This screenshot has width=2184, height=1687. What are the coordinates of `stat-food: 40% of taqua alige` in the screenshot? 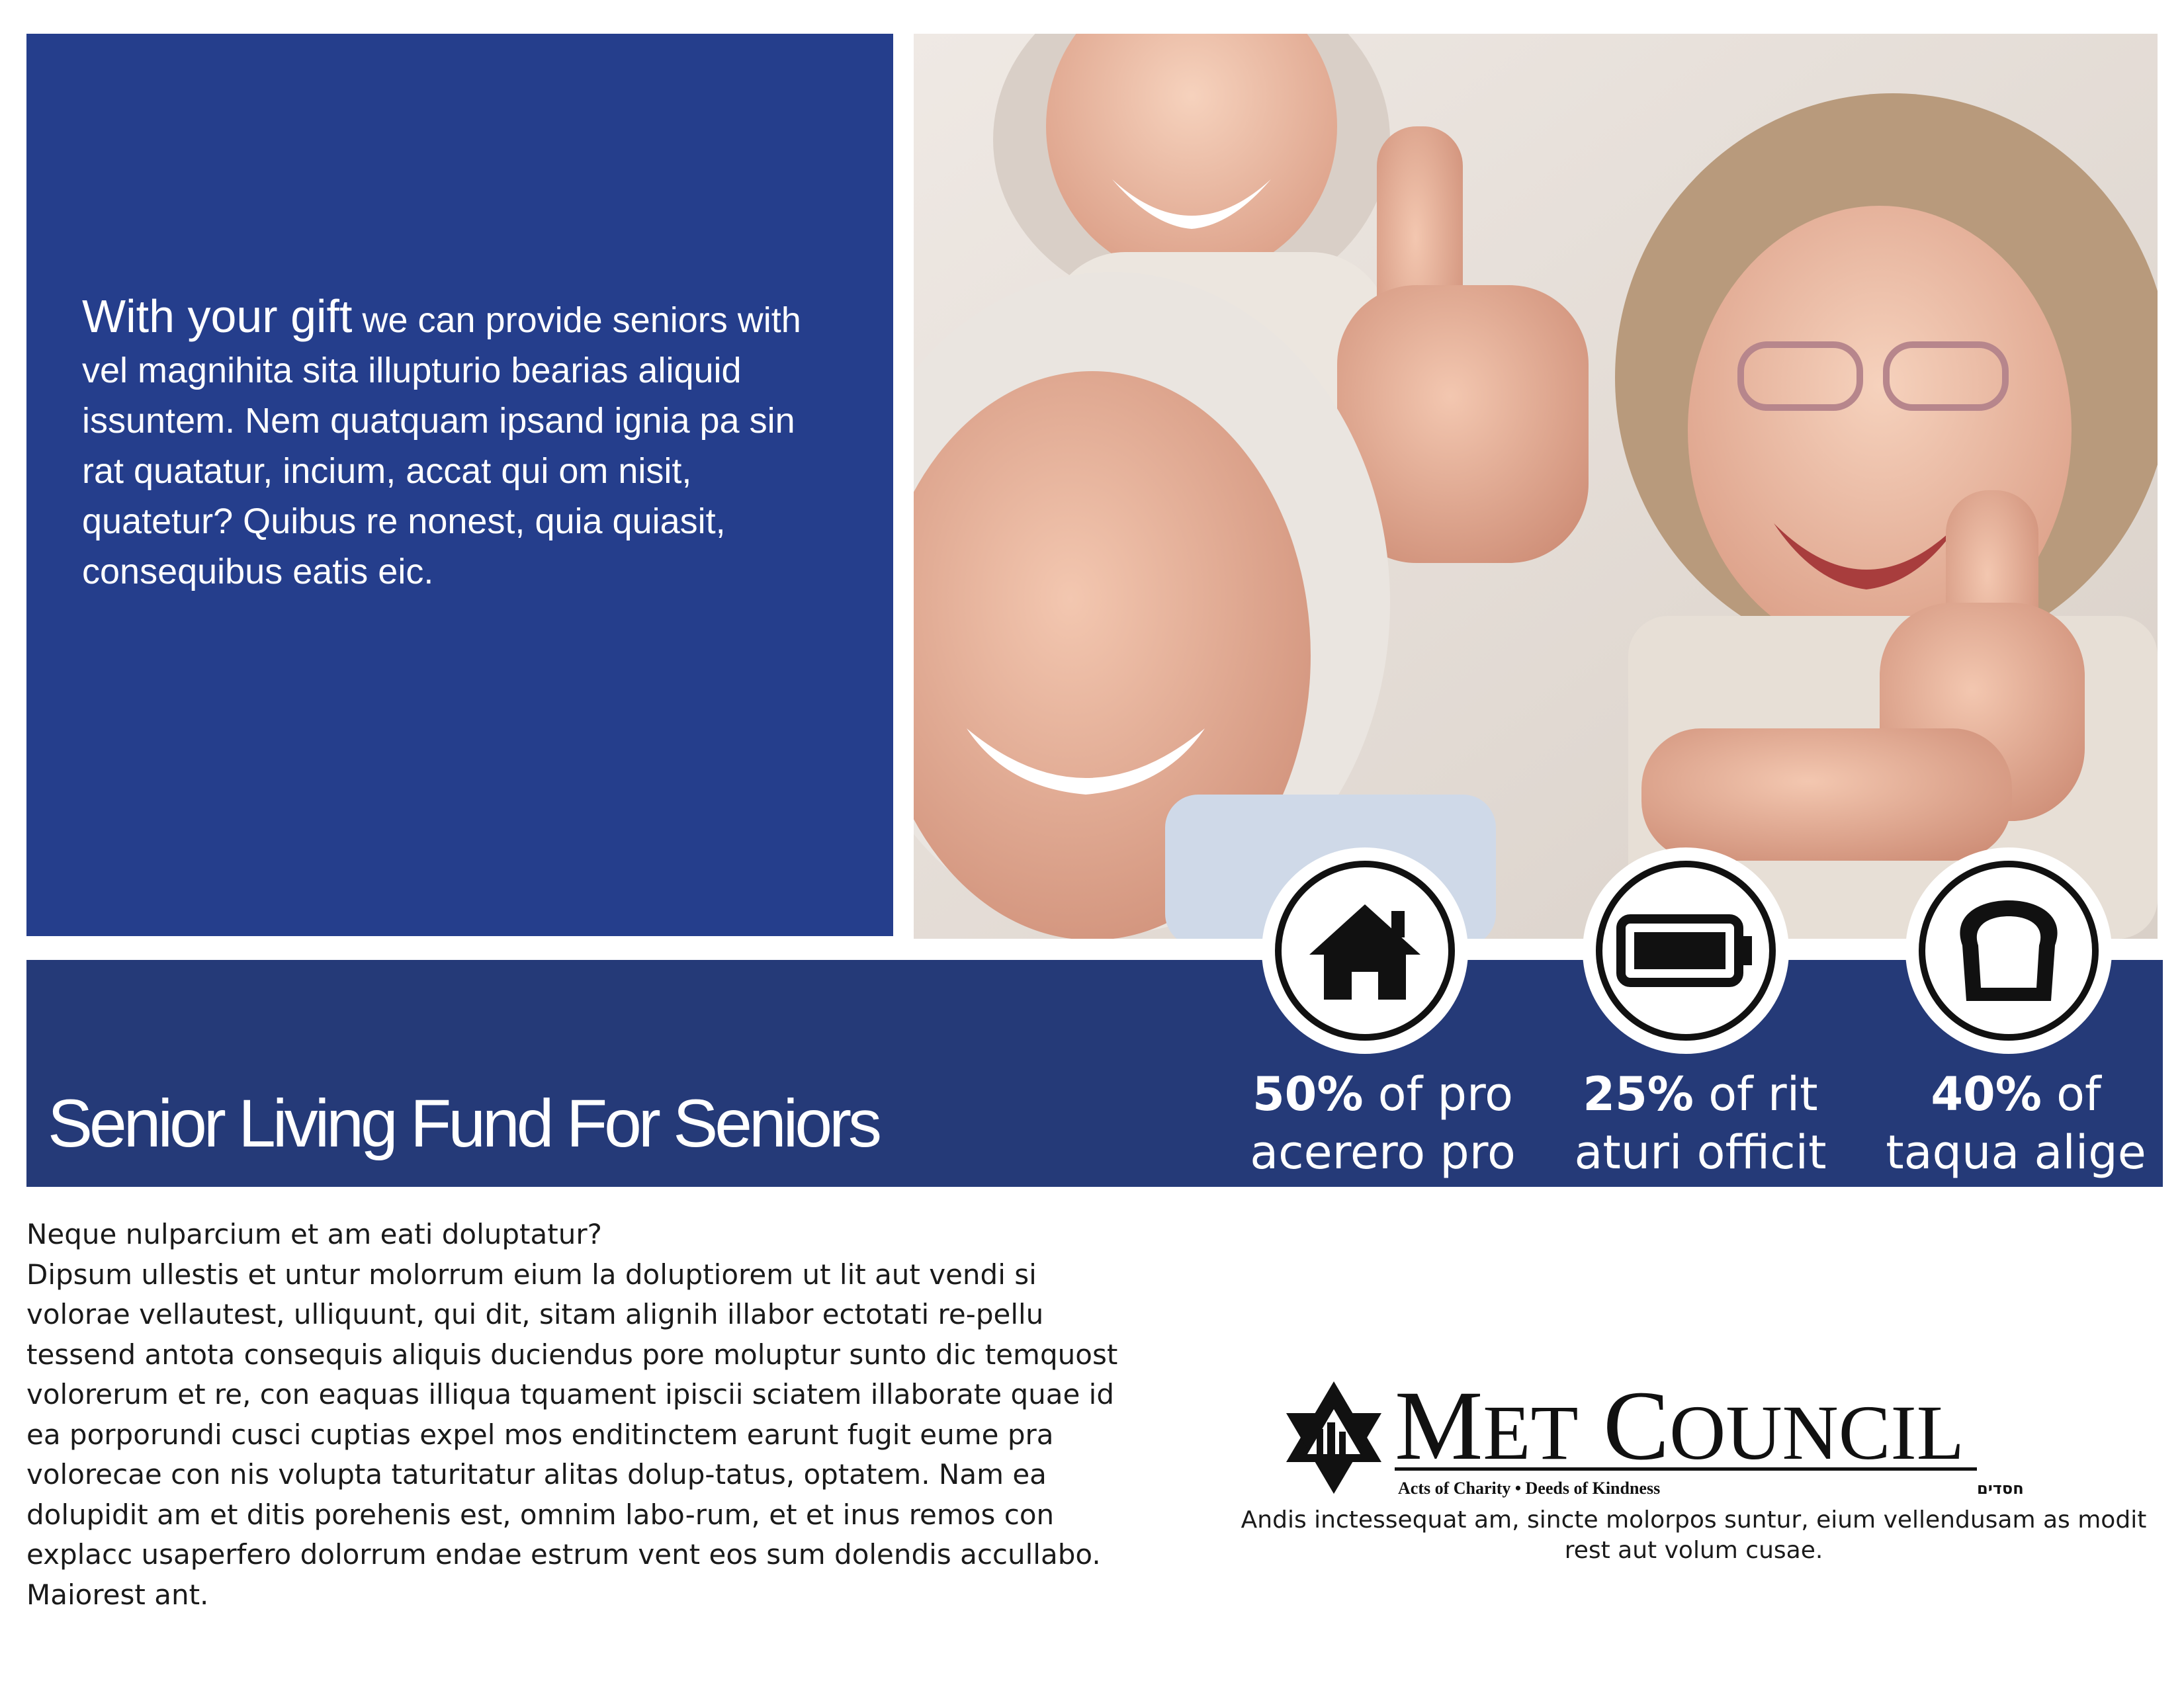 It's located at (2015, 1123).